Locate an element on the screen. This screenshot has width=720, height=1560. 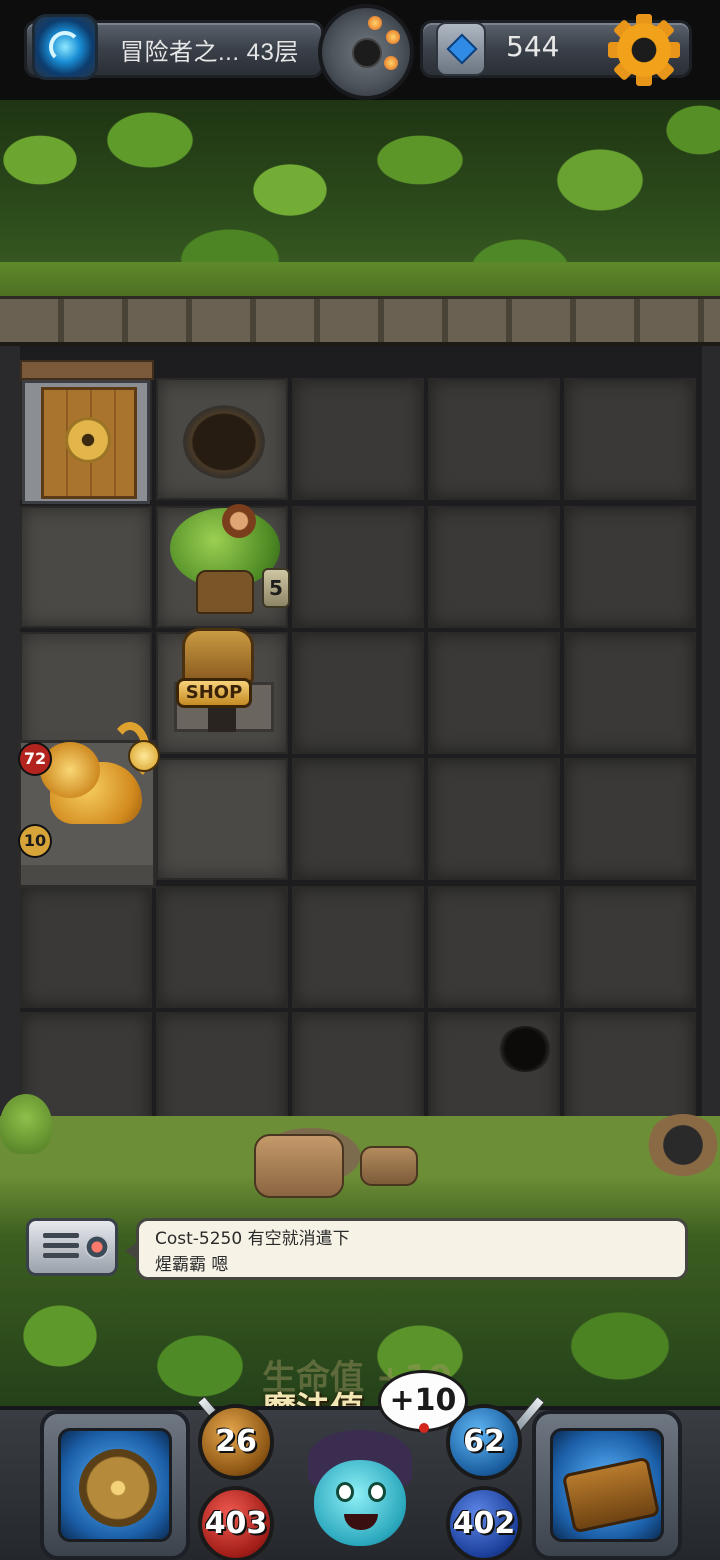
stone-wall-top is located at coordinates (360, 321).